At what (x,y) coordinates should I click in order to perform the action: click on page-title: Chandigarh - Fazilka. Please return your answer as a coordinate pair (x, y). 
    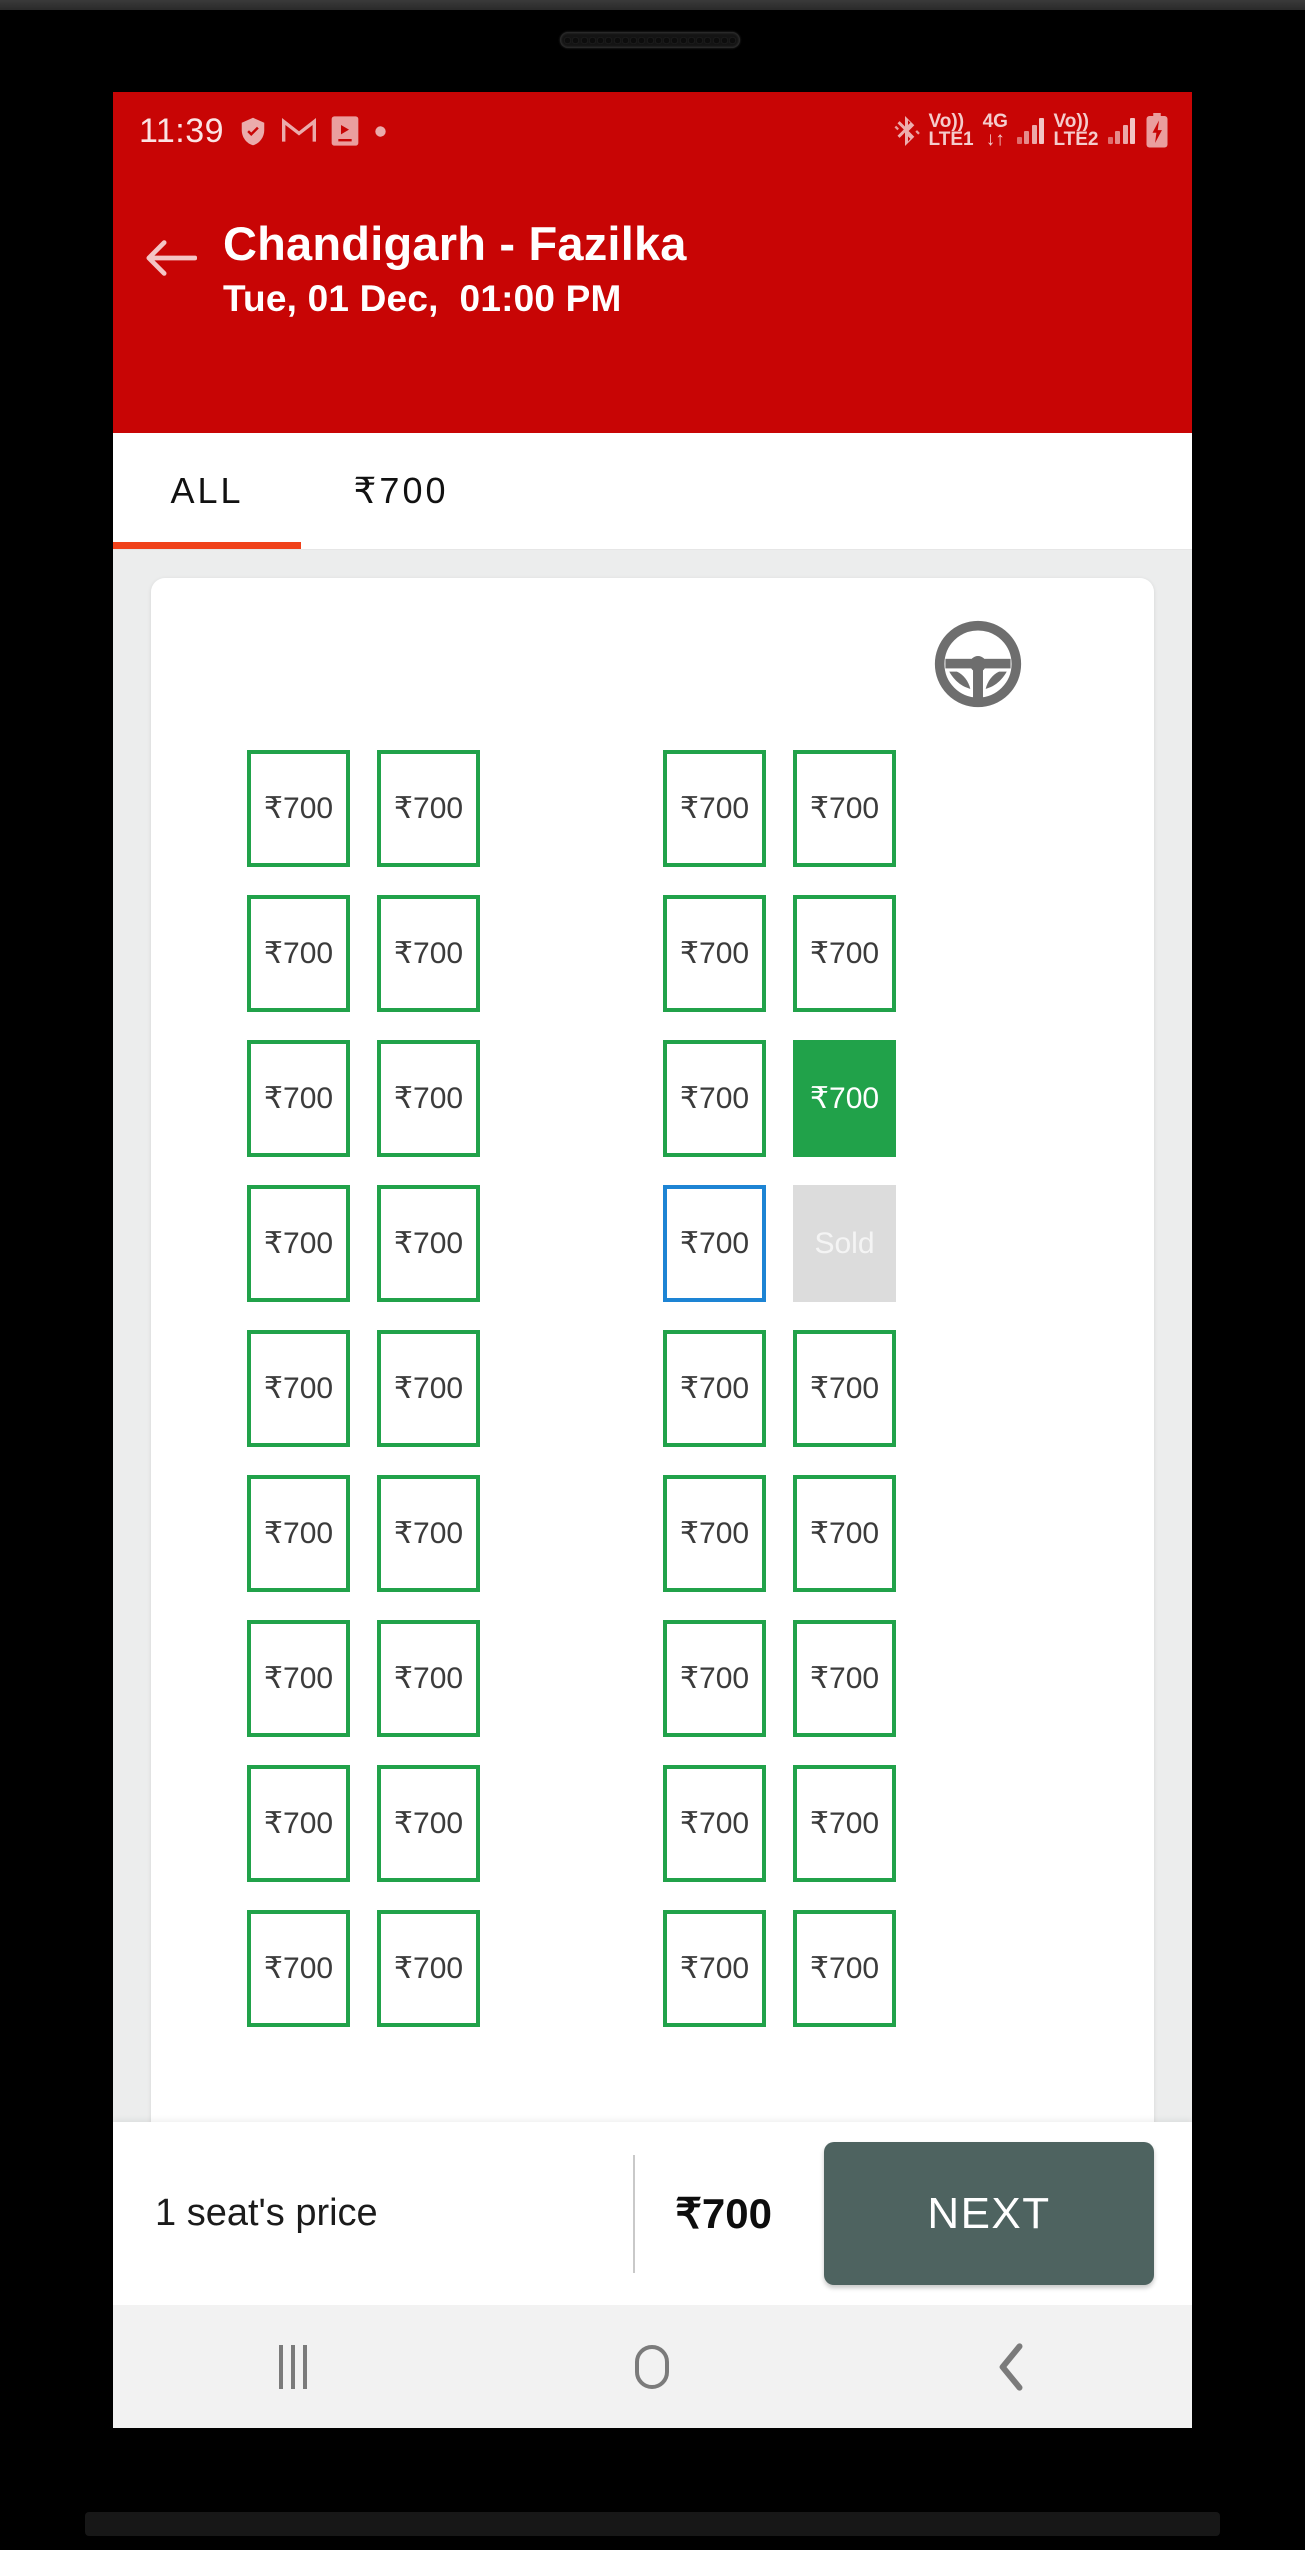
    Looking at the image, I should click on (455, 243).